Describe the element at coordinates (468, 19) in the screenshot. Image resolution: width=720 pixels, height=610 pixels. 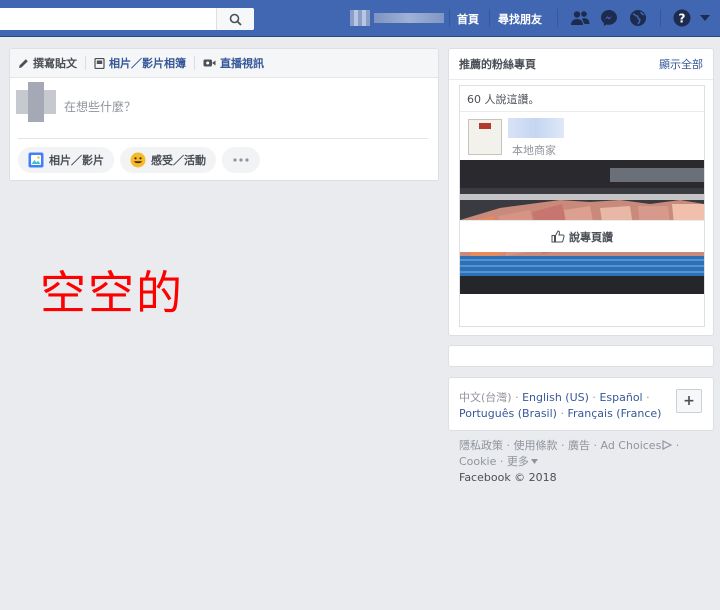
I see `home-link: 首頁` at that location.